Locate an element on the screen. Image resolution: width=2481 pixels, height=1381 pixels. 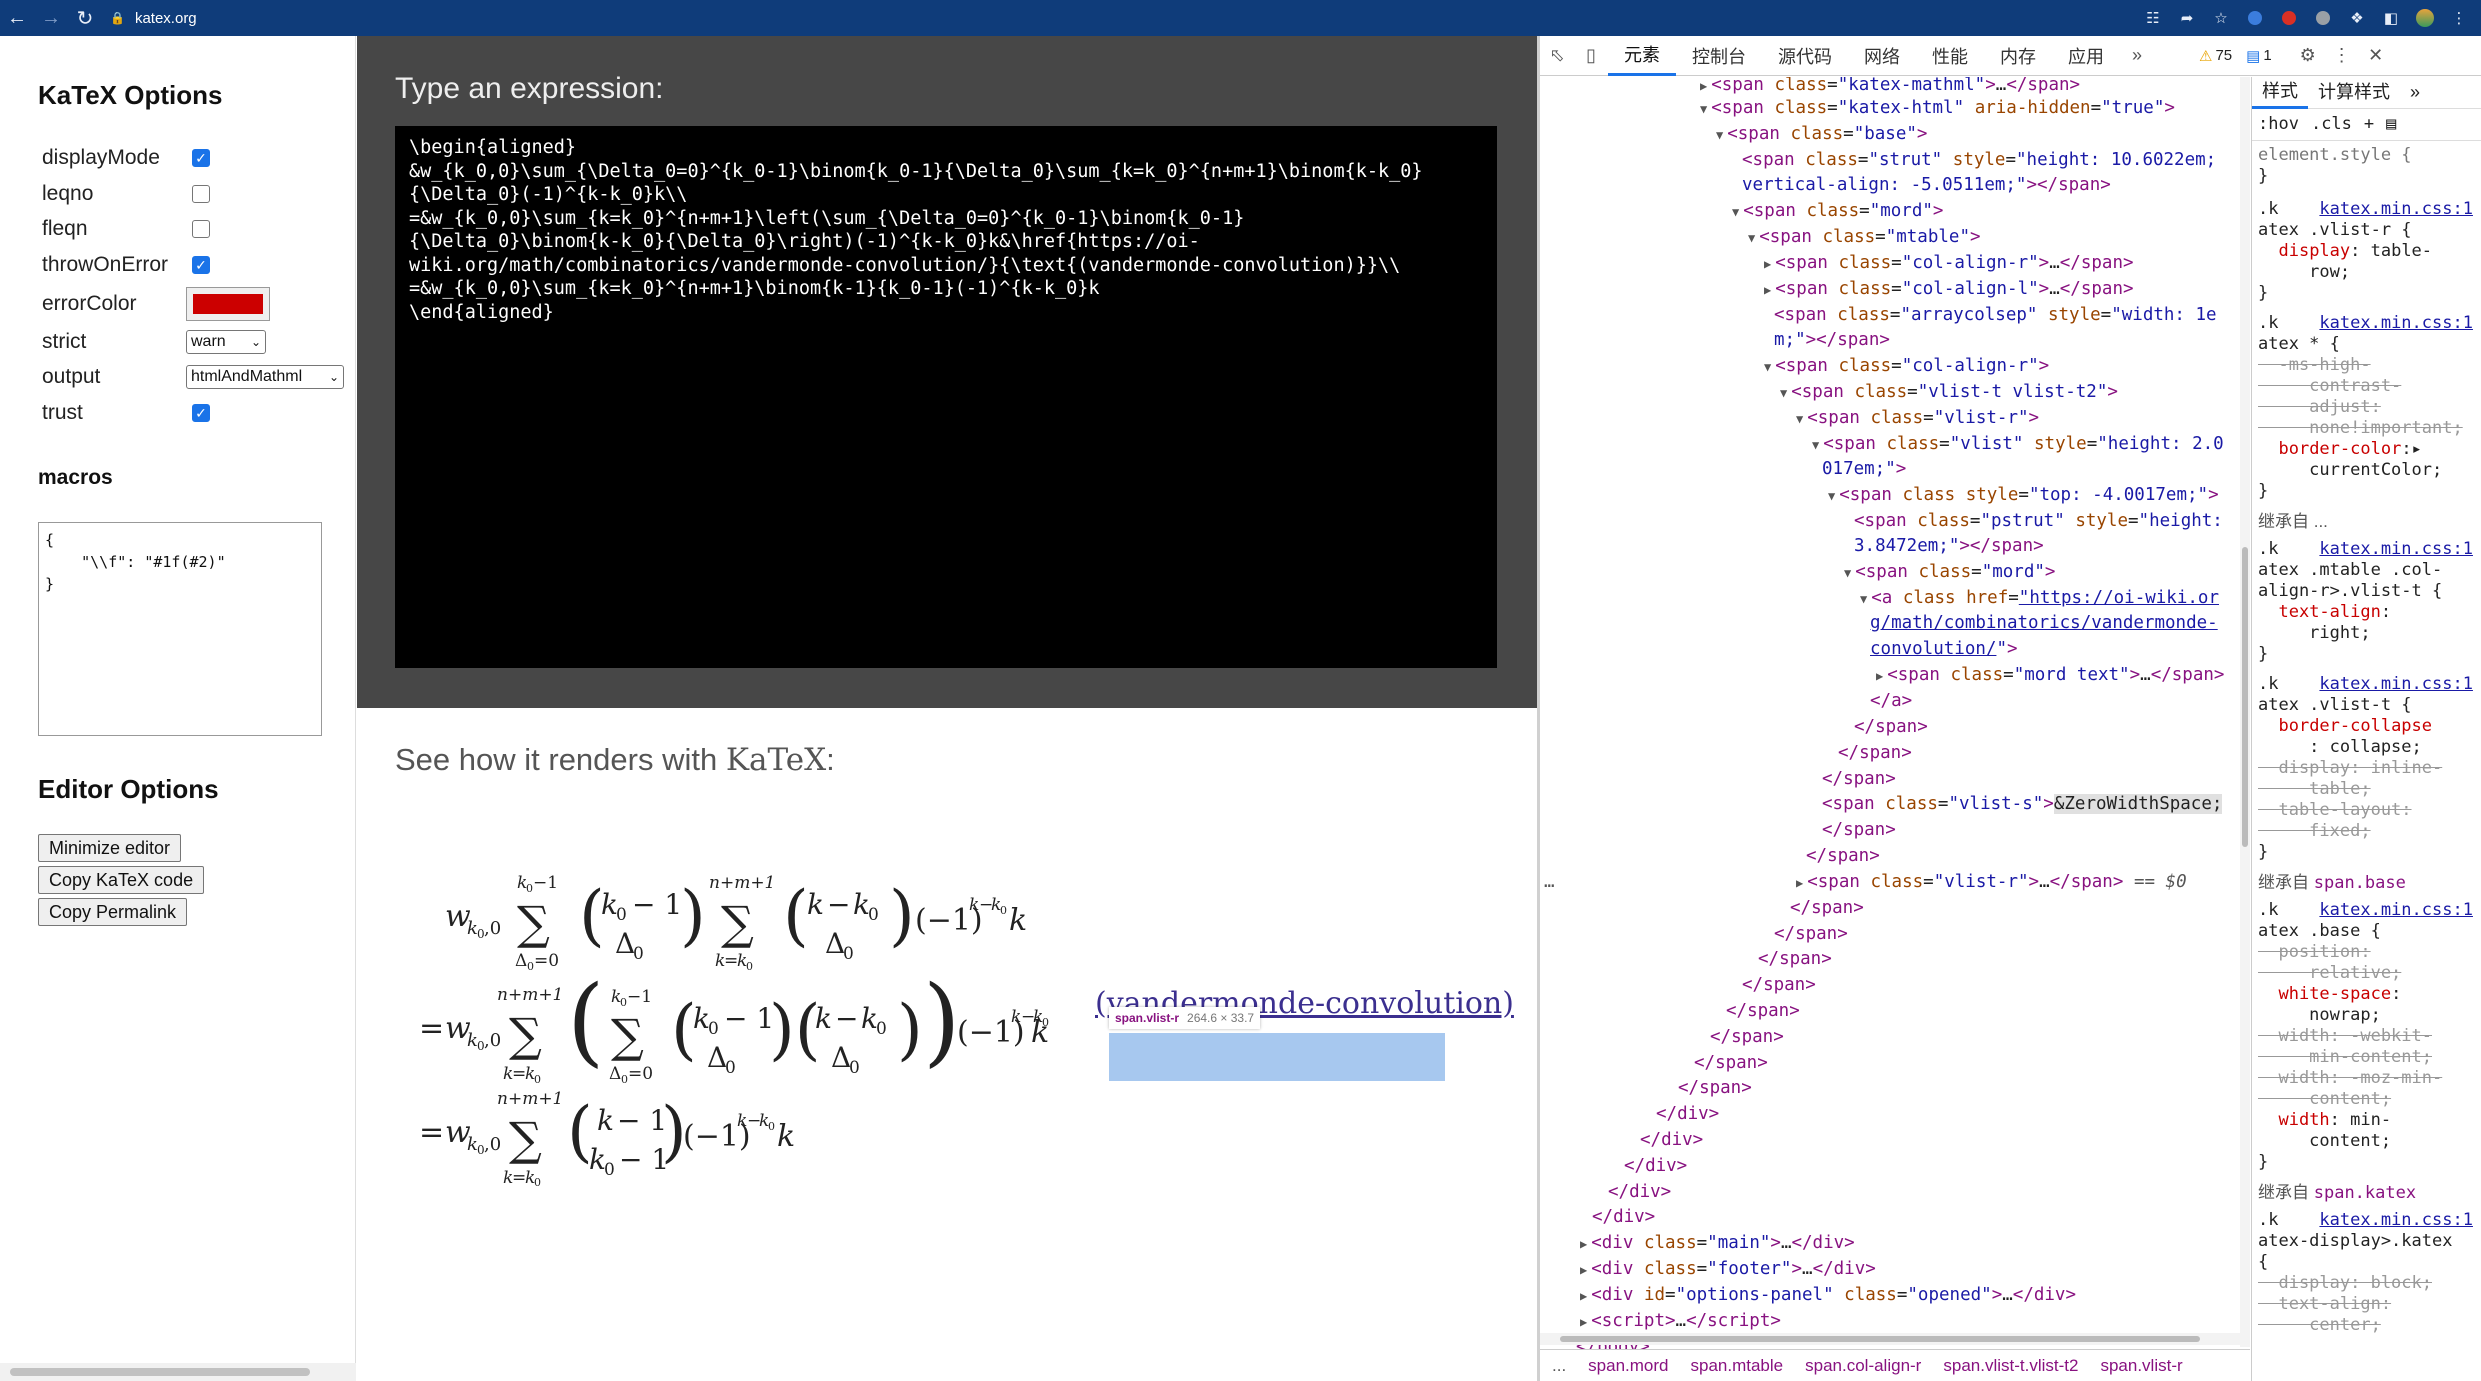
hover-state-toggle: :hov is located at coordinates (2278, 124).